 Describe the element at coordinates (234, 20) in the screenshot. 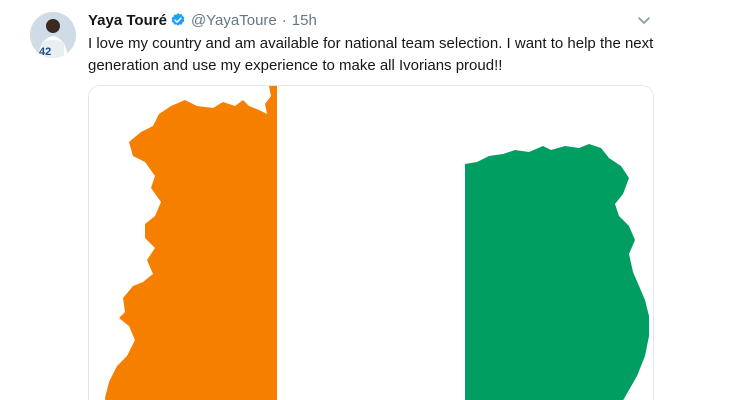

I see `user-handle: @YayaToure` at that location.